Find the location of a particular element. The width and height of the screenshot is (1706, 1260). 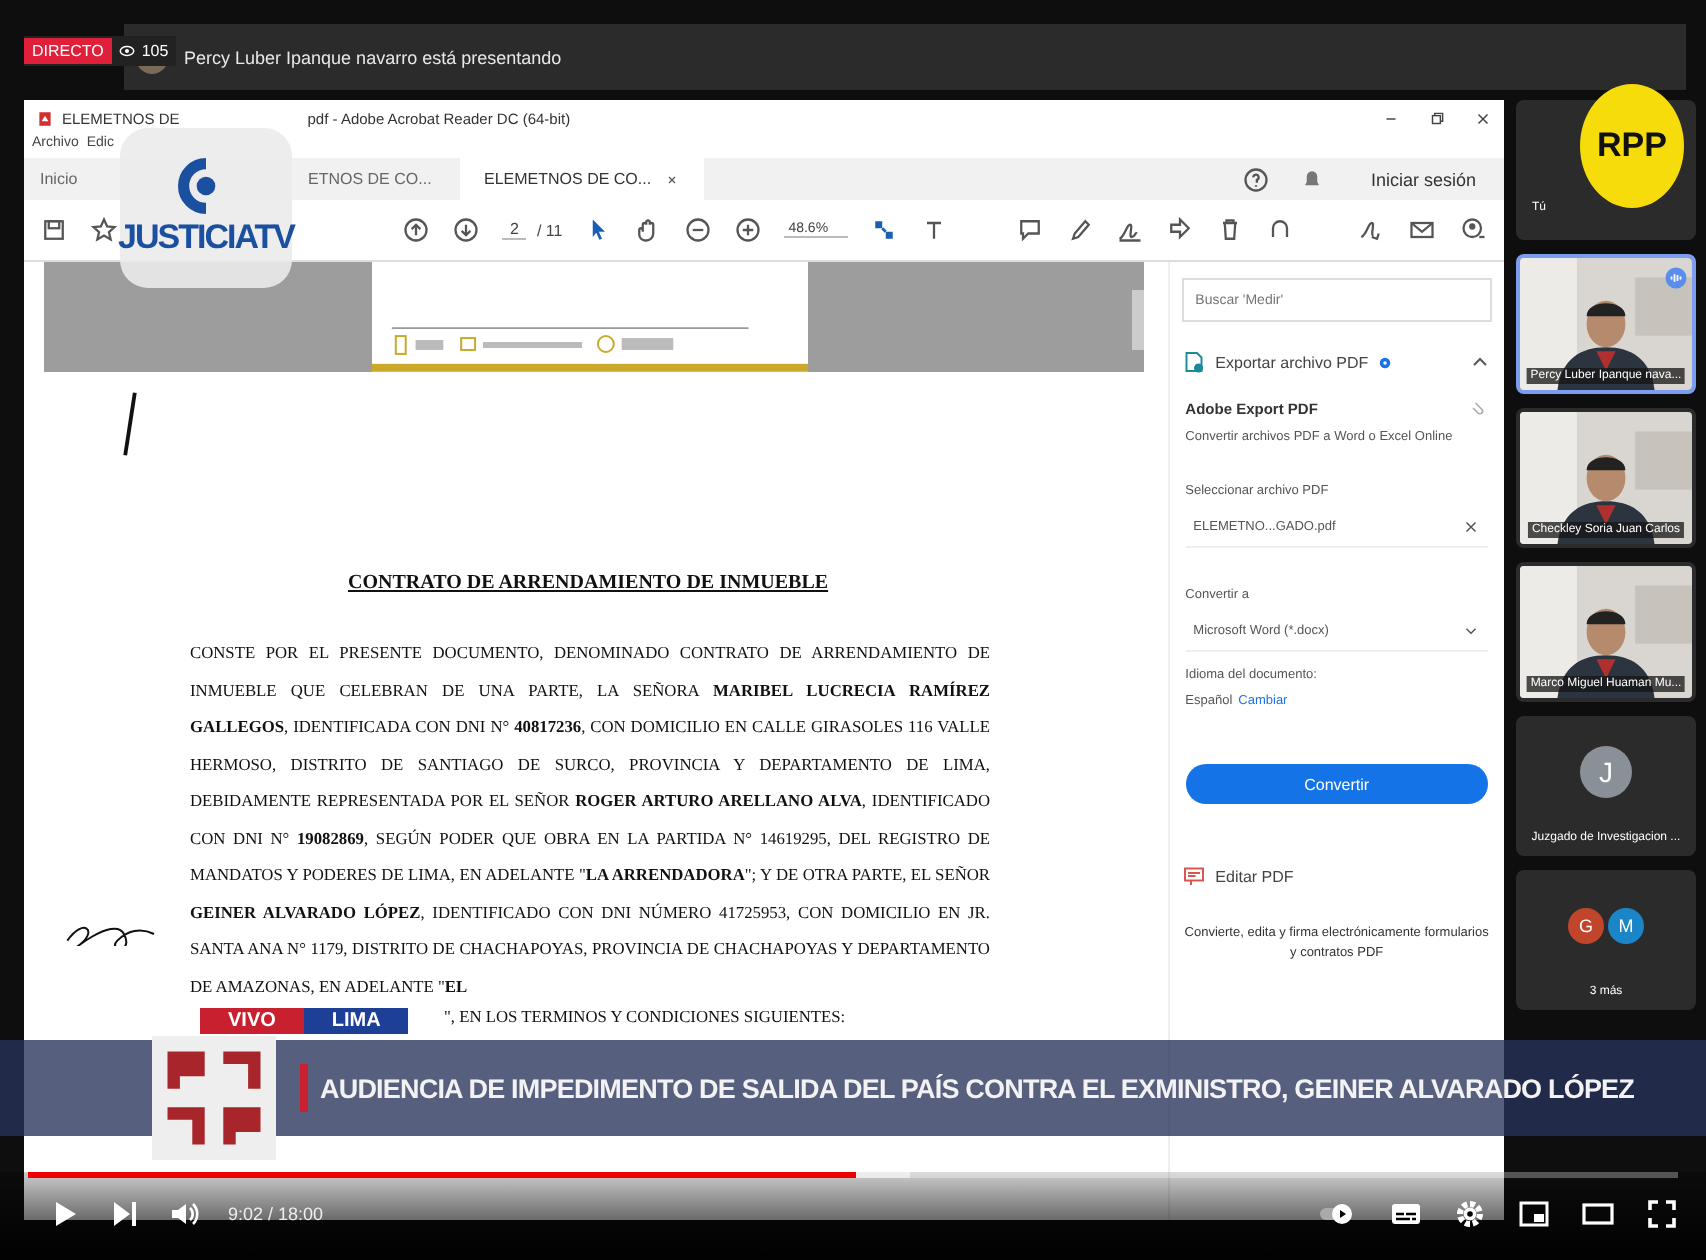

document-paragraph: CONSTE POR EL PRESENTE DOCUMENTO, DENOMINADO CONTRATO DE ARRENDAMIENTO DE INMUEBLE QUE CELEBRAN DE UNA PARTE, LA SEÑORA MARIBEL LUCRECIA RAMÍREZ GALLEGOS, IDENTIFICADA CON DNI N° 40817236, CON DOMICILIO EN CALLE GIRASOLES 116 VALLE HERMOSO, DISTRITO DE SANTIAGO DE SURCO, PROVINCIA Y DEPARTAMENTO DE LIMA, DEBIDAMENTE REPRESENTADA POR EL SEÑOR ROGER ARTURO ARELLANO ALVA, IDENTIFICADO CON DNI N° 19082869, SEGÚN PODER QUE OBRA EN LA PARTIDA N° 14619295, DEL REGISTRO DE MANDATOS Y PODERES DE LIMA, EN ADELANTE "LA ARRENDADORA"; Y DE OTRA PARTE, EL SEÑOR GEINER ALVARADO LÓPEZ, IDENTIFICADO CON DNI NÚMERO 41725953, CON DOMICILIO EN JR. SANTA ANA N° 1179, DISTRITO DE CHACHAPOYAS, PROVINCIA DE CHACHAPOYAS Y DEPARTAMENTO DE AMAZONAS, EN ADELANTE "EL is located at coordinates (590, 820).